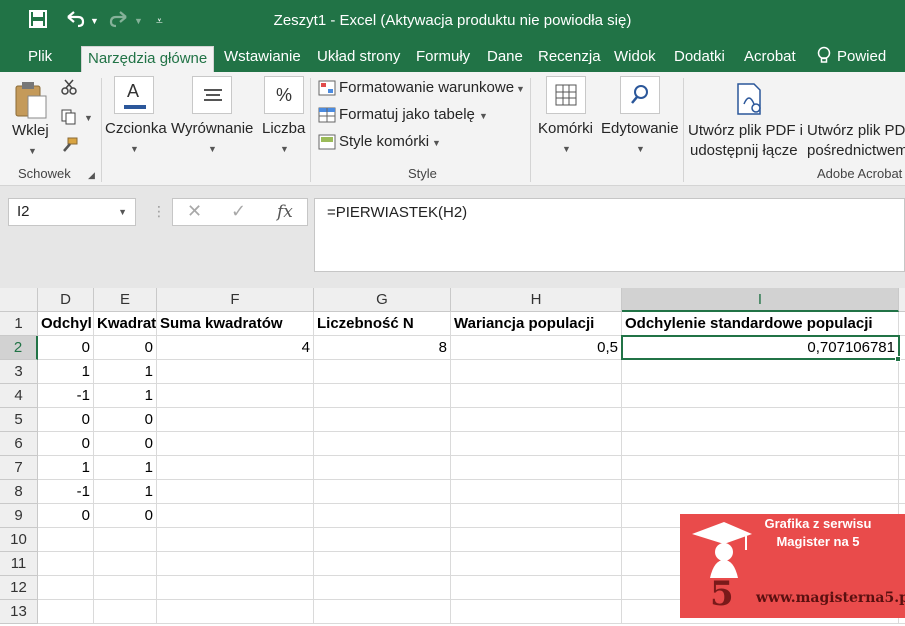 The image size is (905, 626). Describe the element at coordinates (125, 468) in the screenshot. I see `cell-e7: 1` at that location.